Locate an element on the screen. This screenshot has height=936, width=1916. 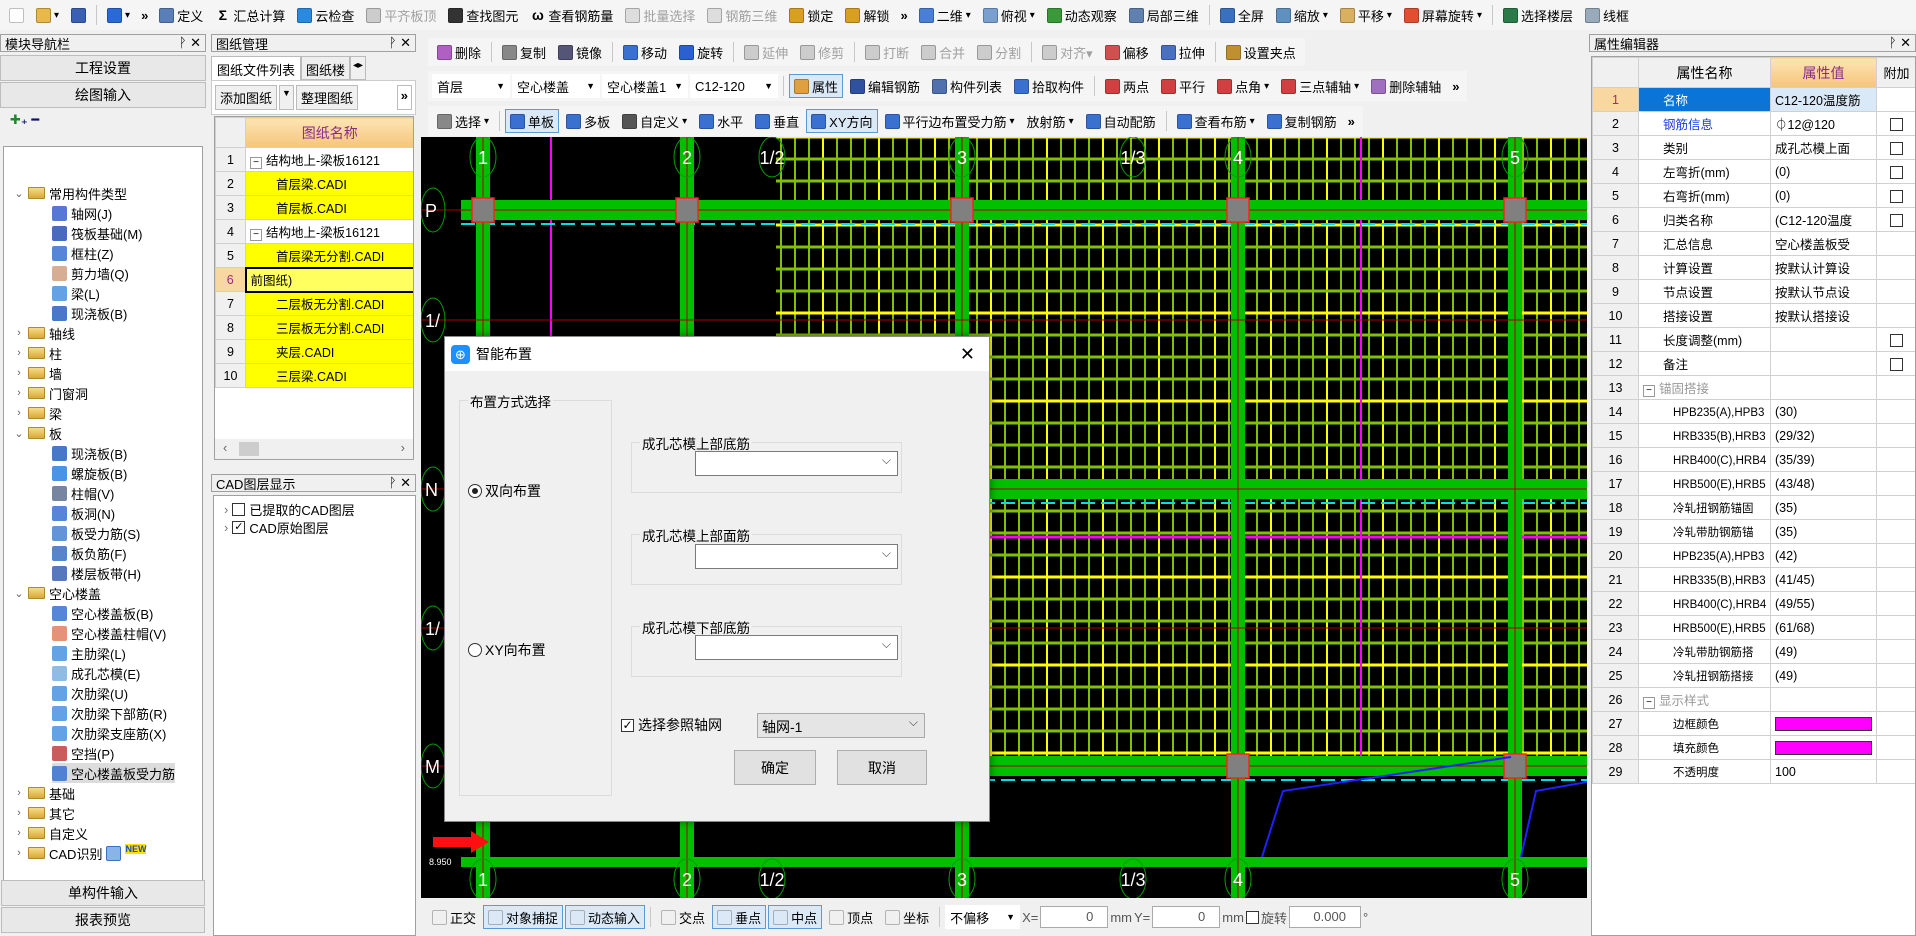
tree-item: 梁(L) is located at coordinates (76, 293).